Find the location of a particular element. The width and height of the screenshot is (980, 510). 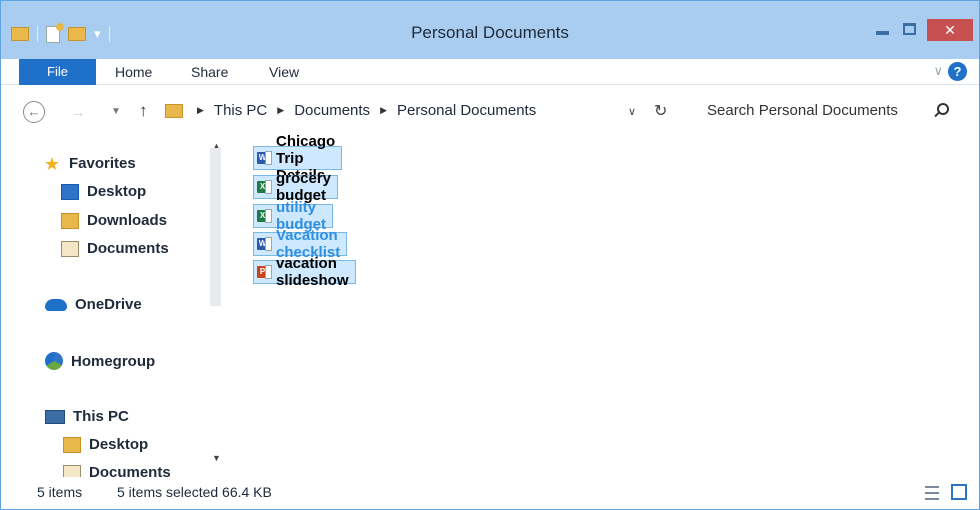

downloads-icon is located at coordinates (70, 220).